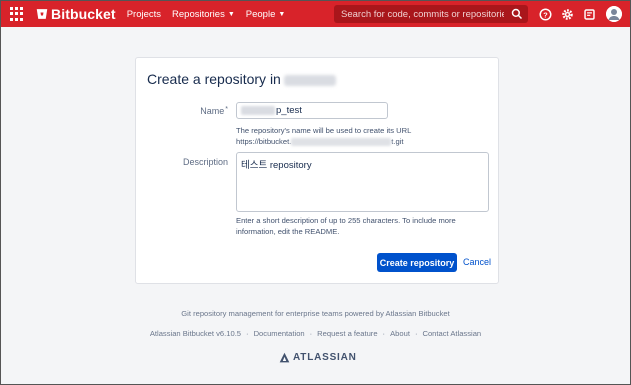 The width and height of the screenshot is (631, 385). I want to click on brand-name: Bitbucket, so click(83, 14).